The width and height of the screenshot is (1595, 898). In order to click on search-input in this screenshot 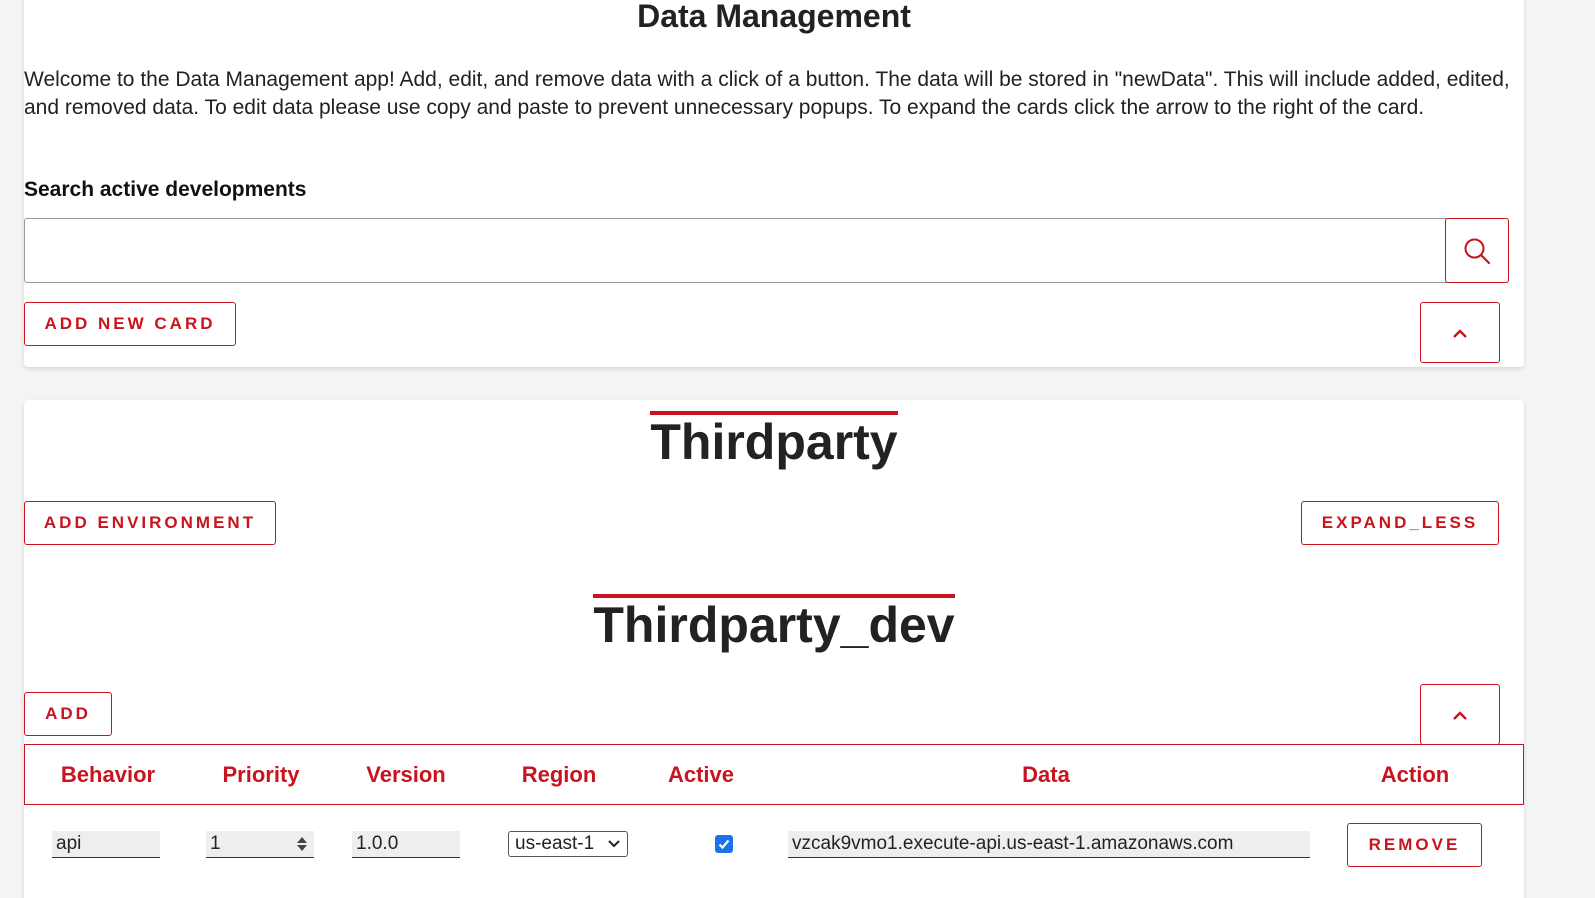, I will do `click(736, 250)`.